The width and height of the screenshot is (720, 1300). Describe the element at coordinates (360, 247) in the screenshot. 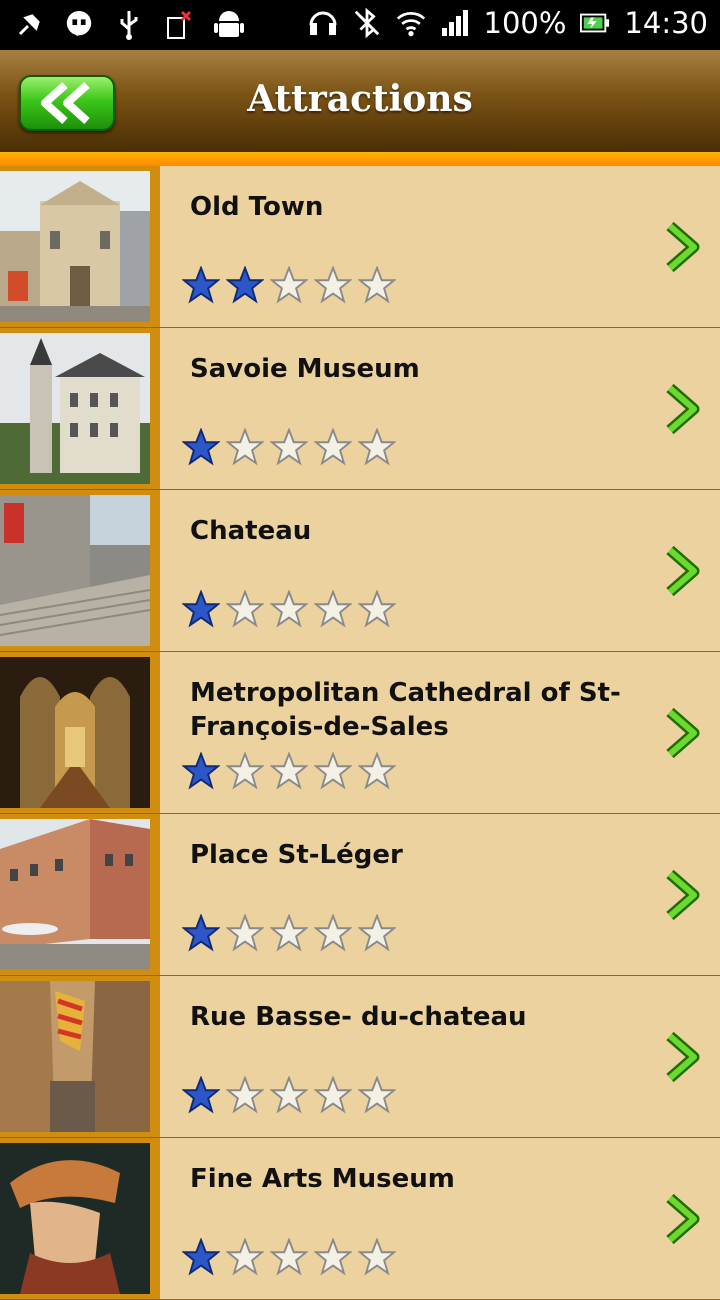

I see `list-item-old-town: Old Town` at that location.